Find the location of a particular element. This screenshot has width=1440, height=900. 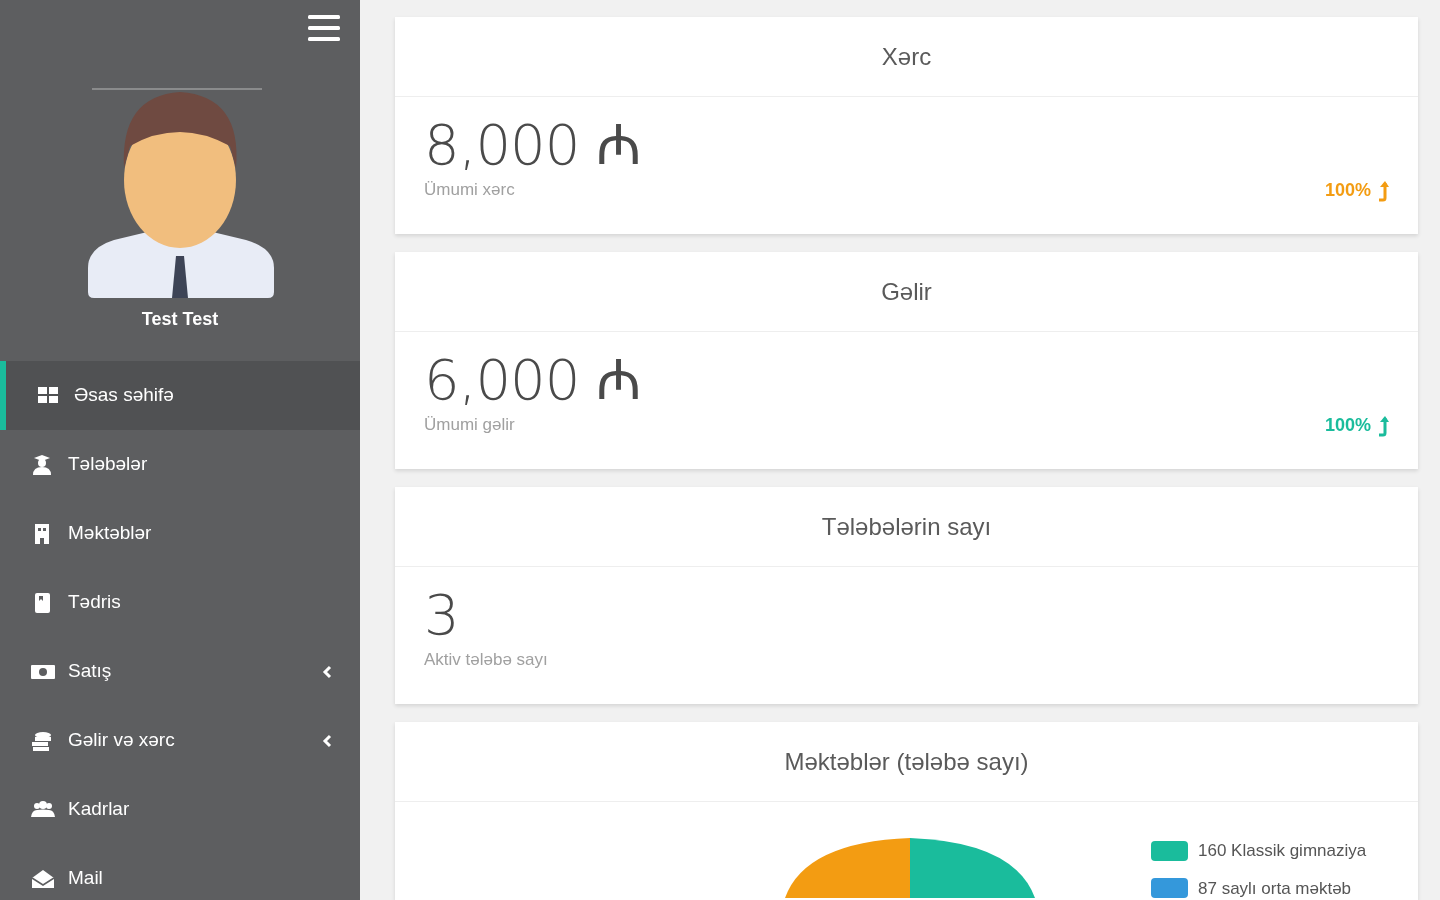

nav-label: Kadrlar is located at coordinates (99, 809).